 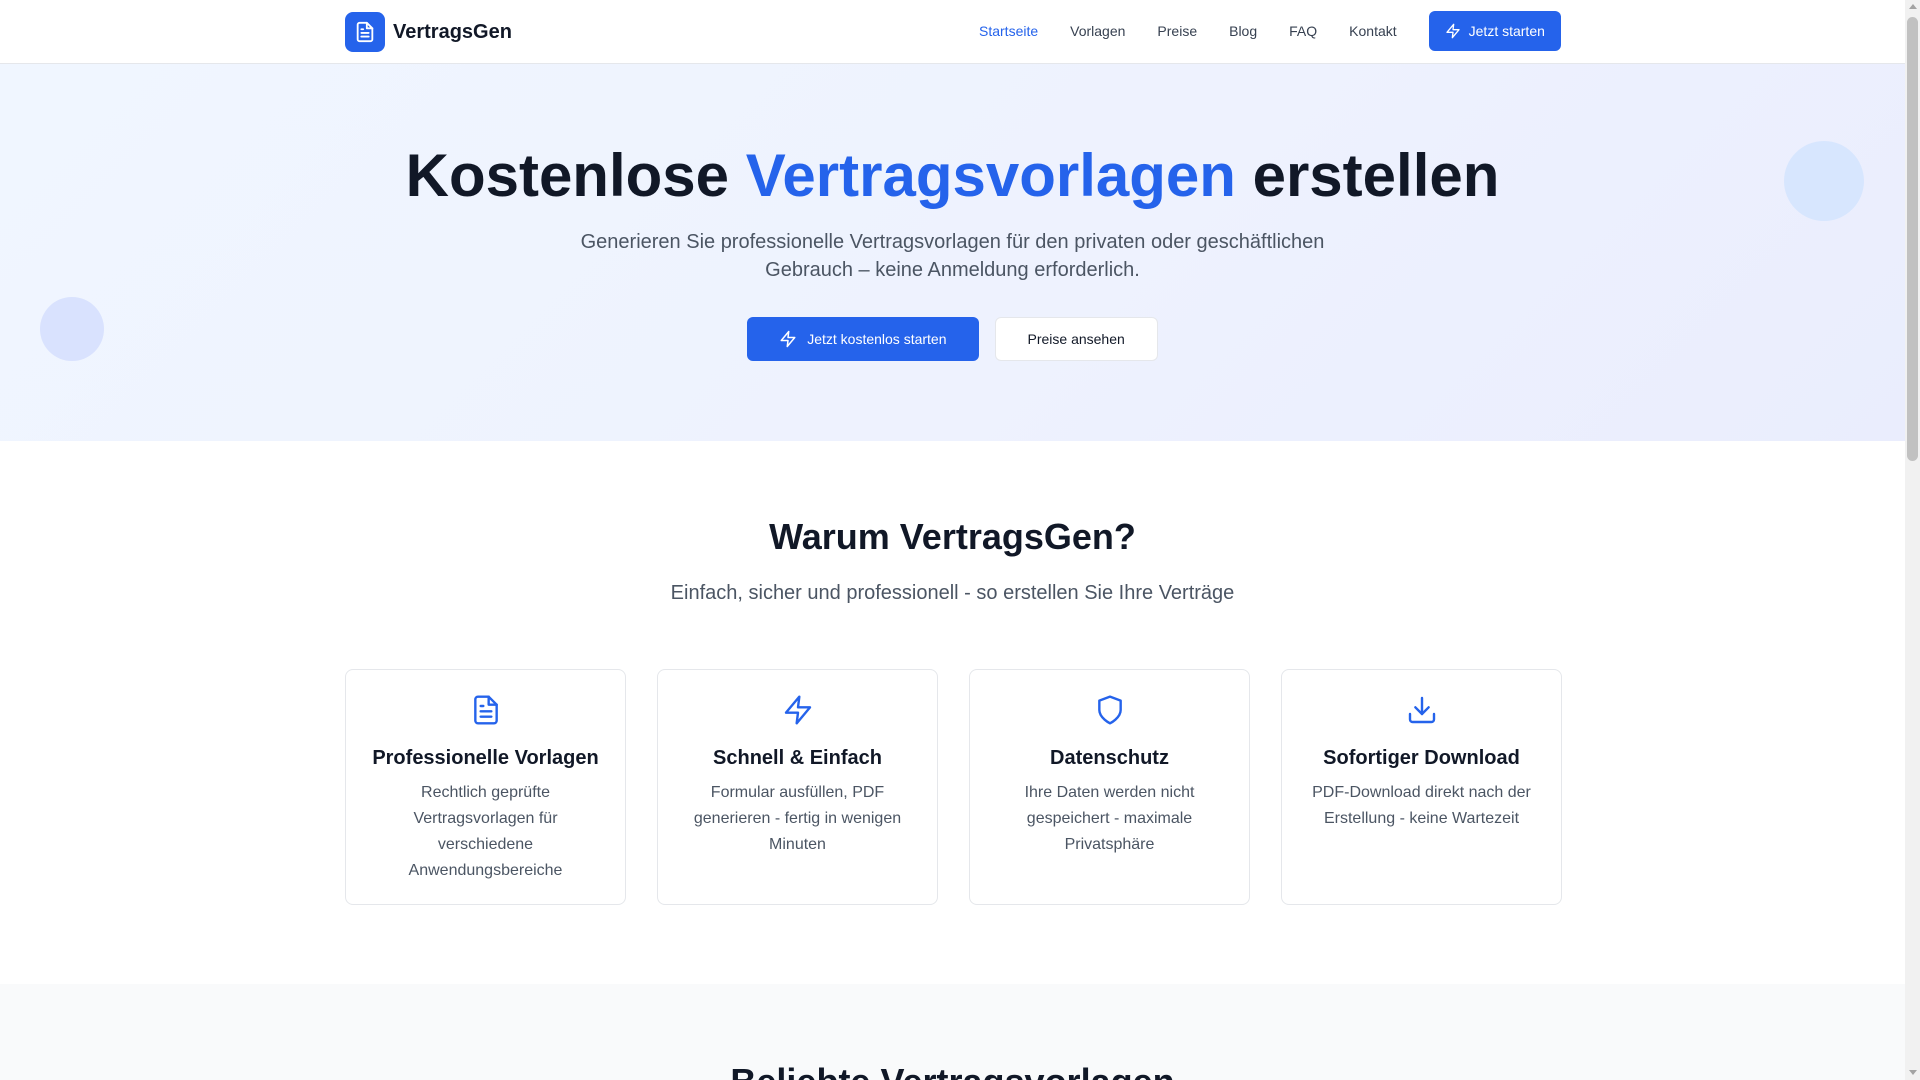 What do you see at coordinates (485, 758) in the screenshot?
I see `feature-card-title: Professionelle Vorlagen` at bounding box center [485, 758].